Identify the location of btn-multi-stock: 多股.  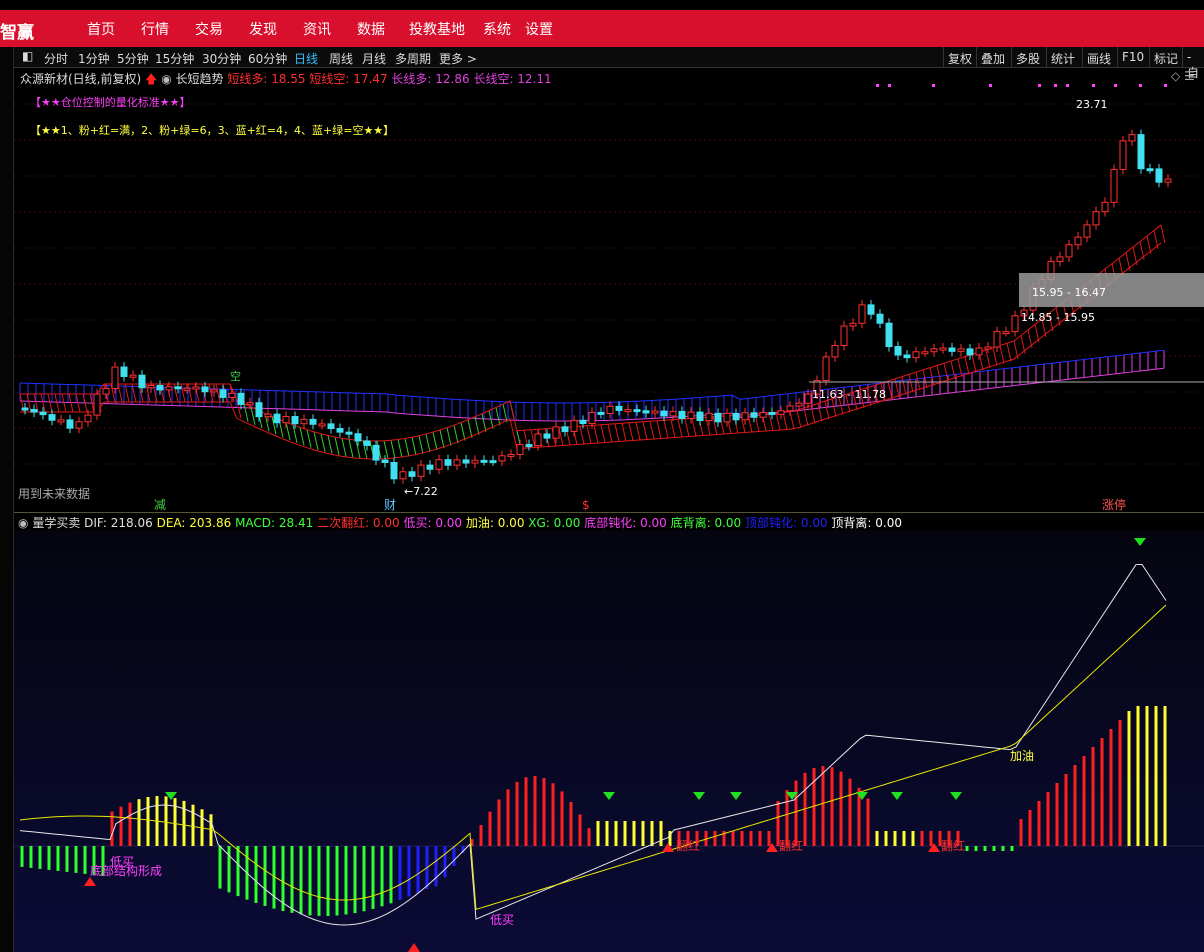
(1027, 57).